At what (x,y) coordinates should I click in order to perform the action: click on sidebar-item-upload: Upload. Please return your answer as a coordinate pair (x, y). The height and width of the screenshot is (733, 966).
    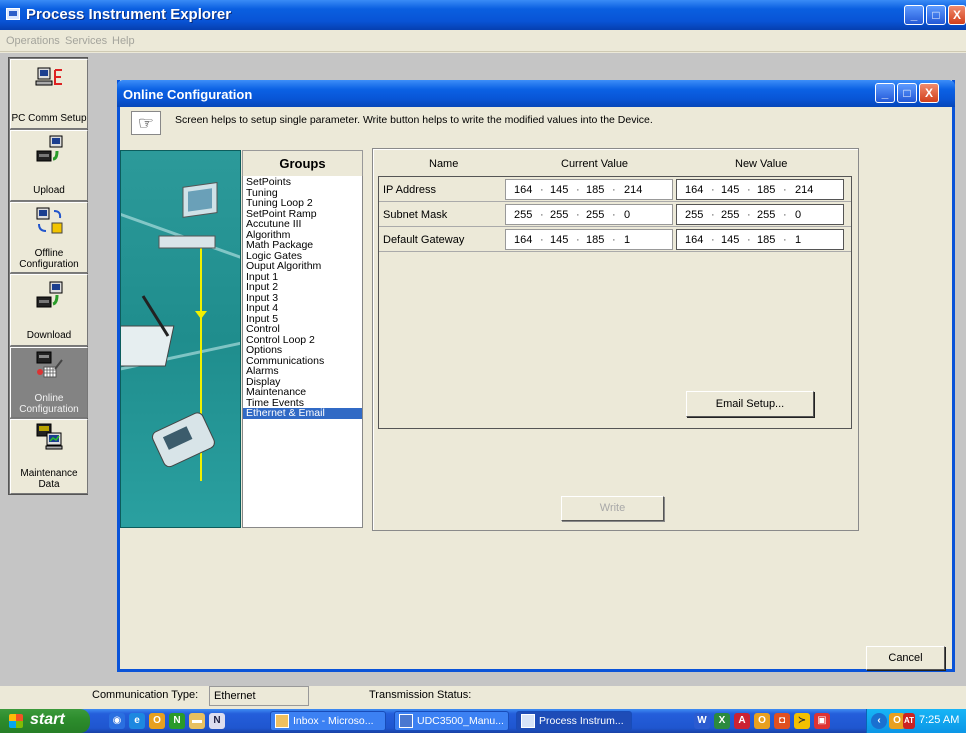
    Looking at the image, I should click on (49, 165).